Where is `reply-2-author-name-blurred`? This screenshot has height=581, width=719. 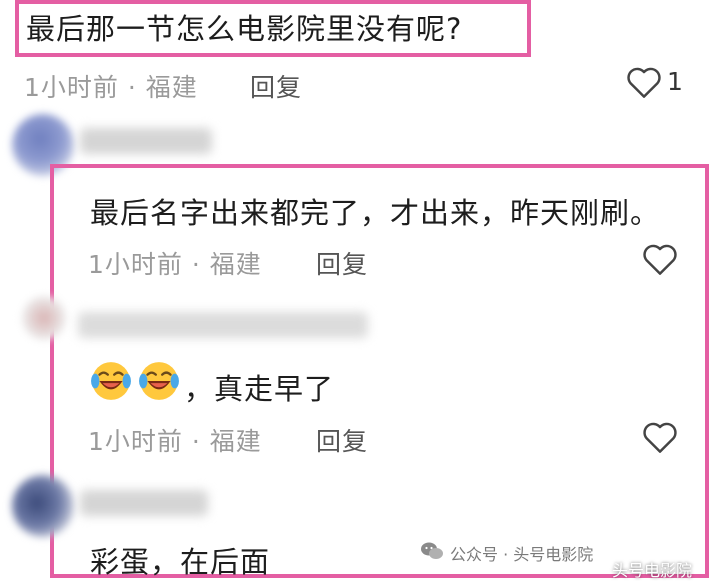
reply-2-author-name-blurred is located at coordinates (223, 325).